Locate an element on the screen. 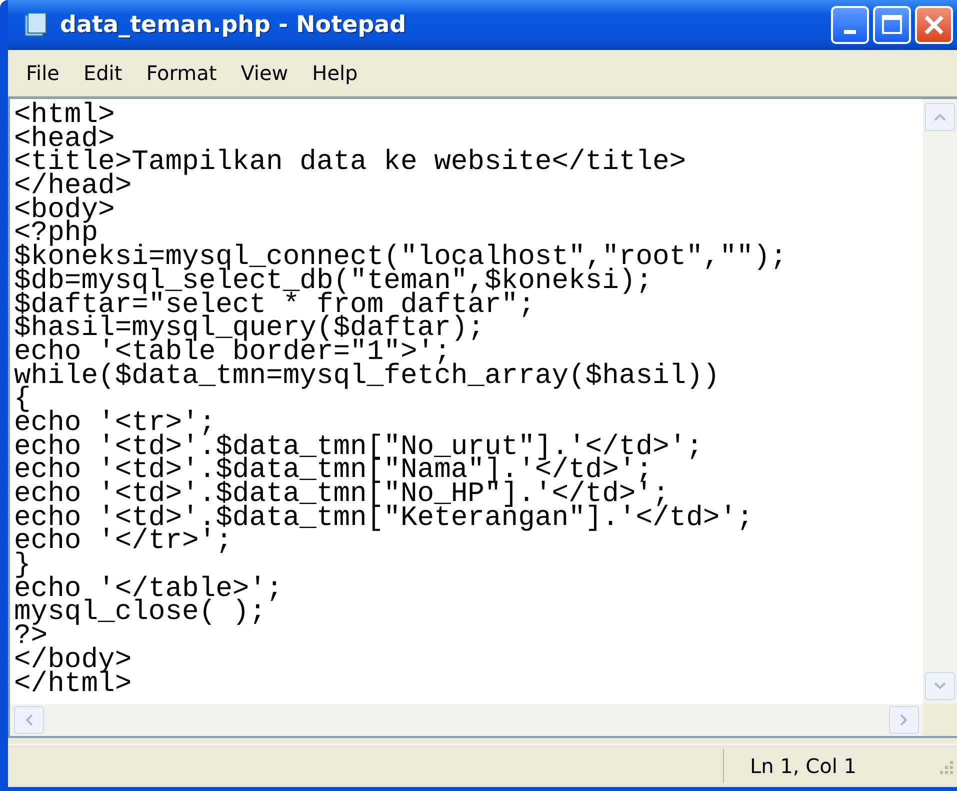  up-chevron-icon is located at coordinates (940, 117).